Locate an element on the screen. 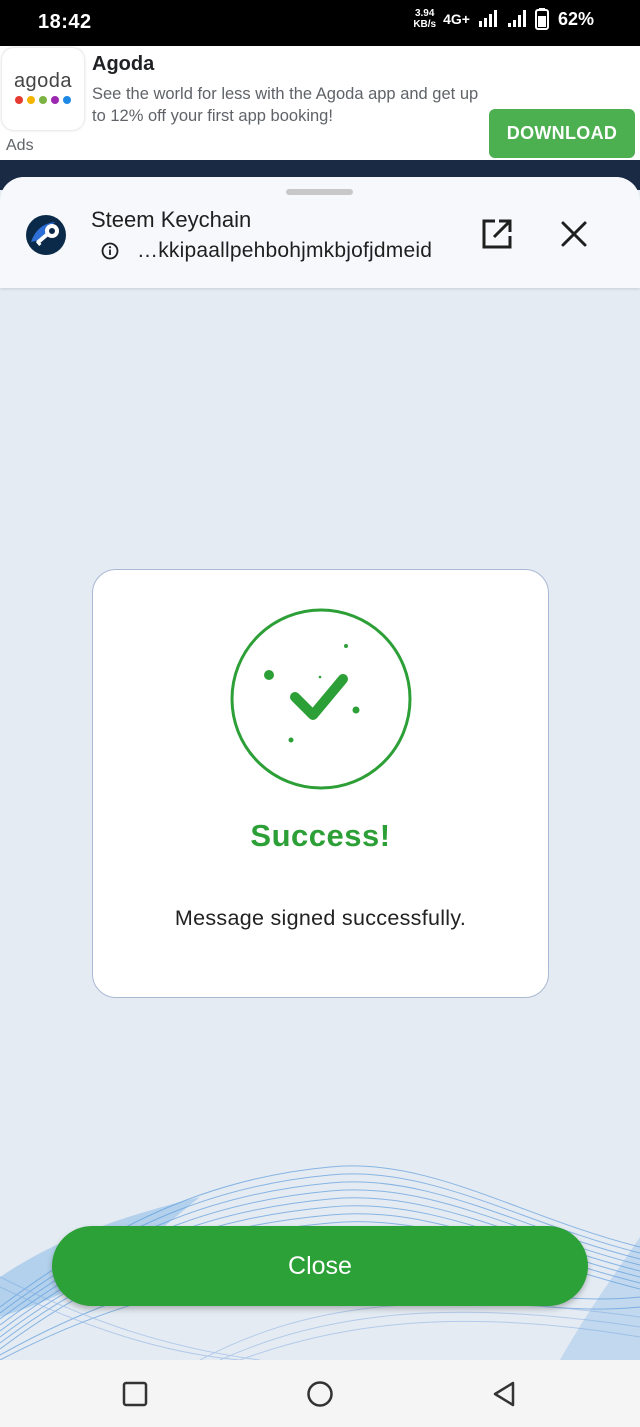 This screenshot has width=640, height=1427. signal-icon is located at coordinates (487, 18).